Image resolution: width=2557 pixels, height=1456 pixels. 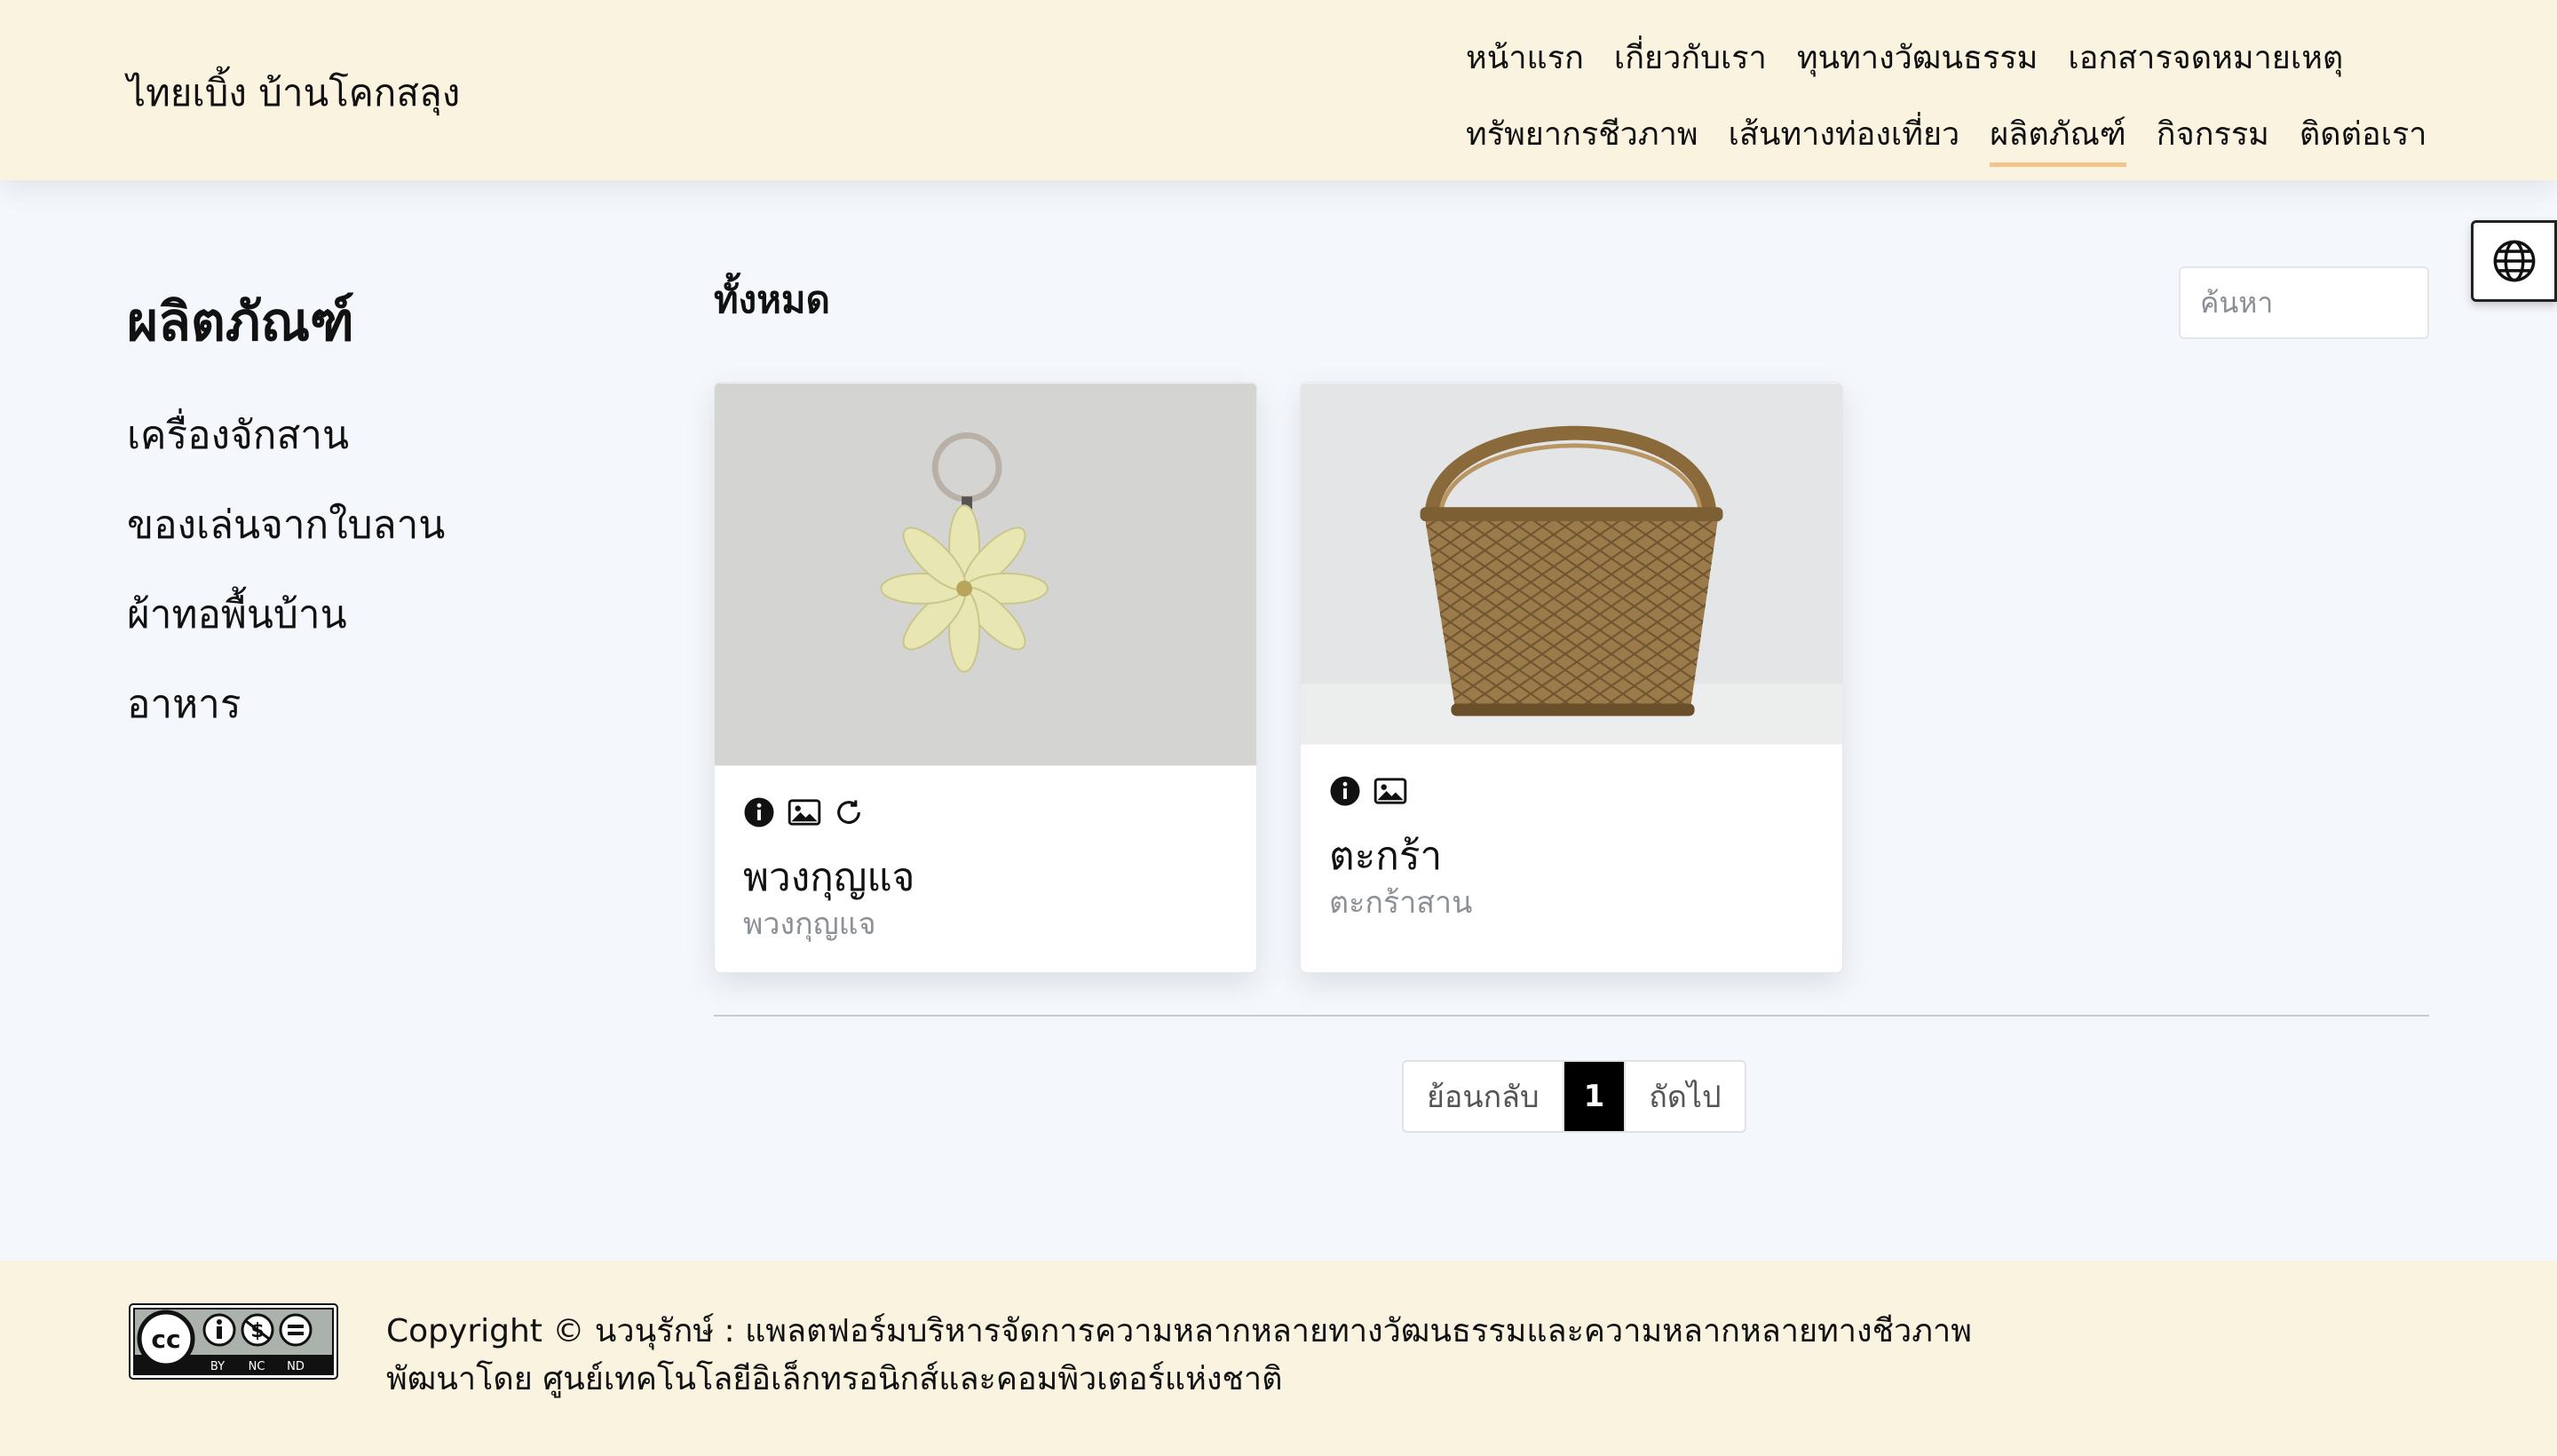 I want to click on site-brand: ไทยเบิ้ง บ้านโคกสลุง, so click(x=293, y=93).